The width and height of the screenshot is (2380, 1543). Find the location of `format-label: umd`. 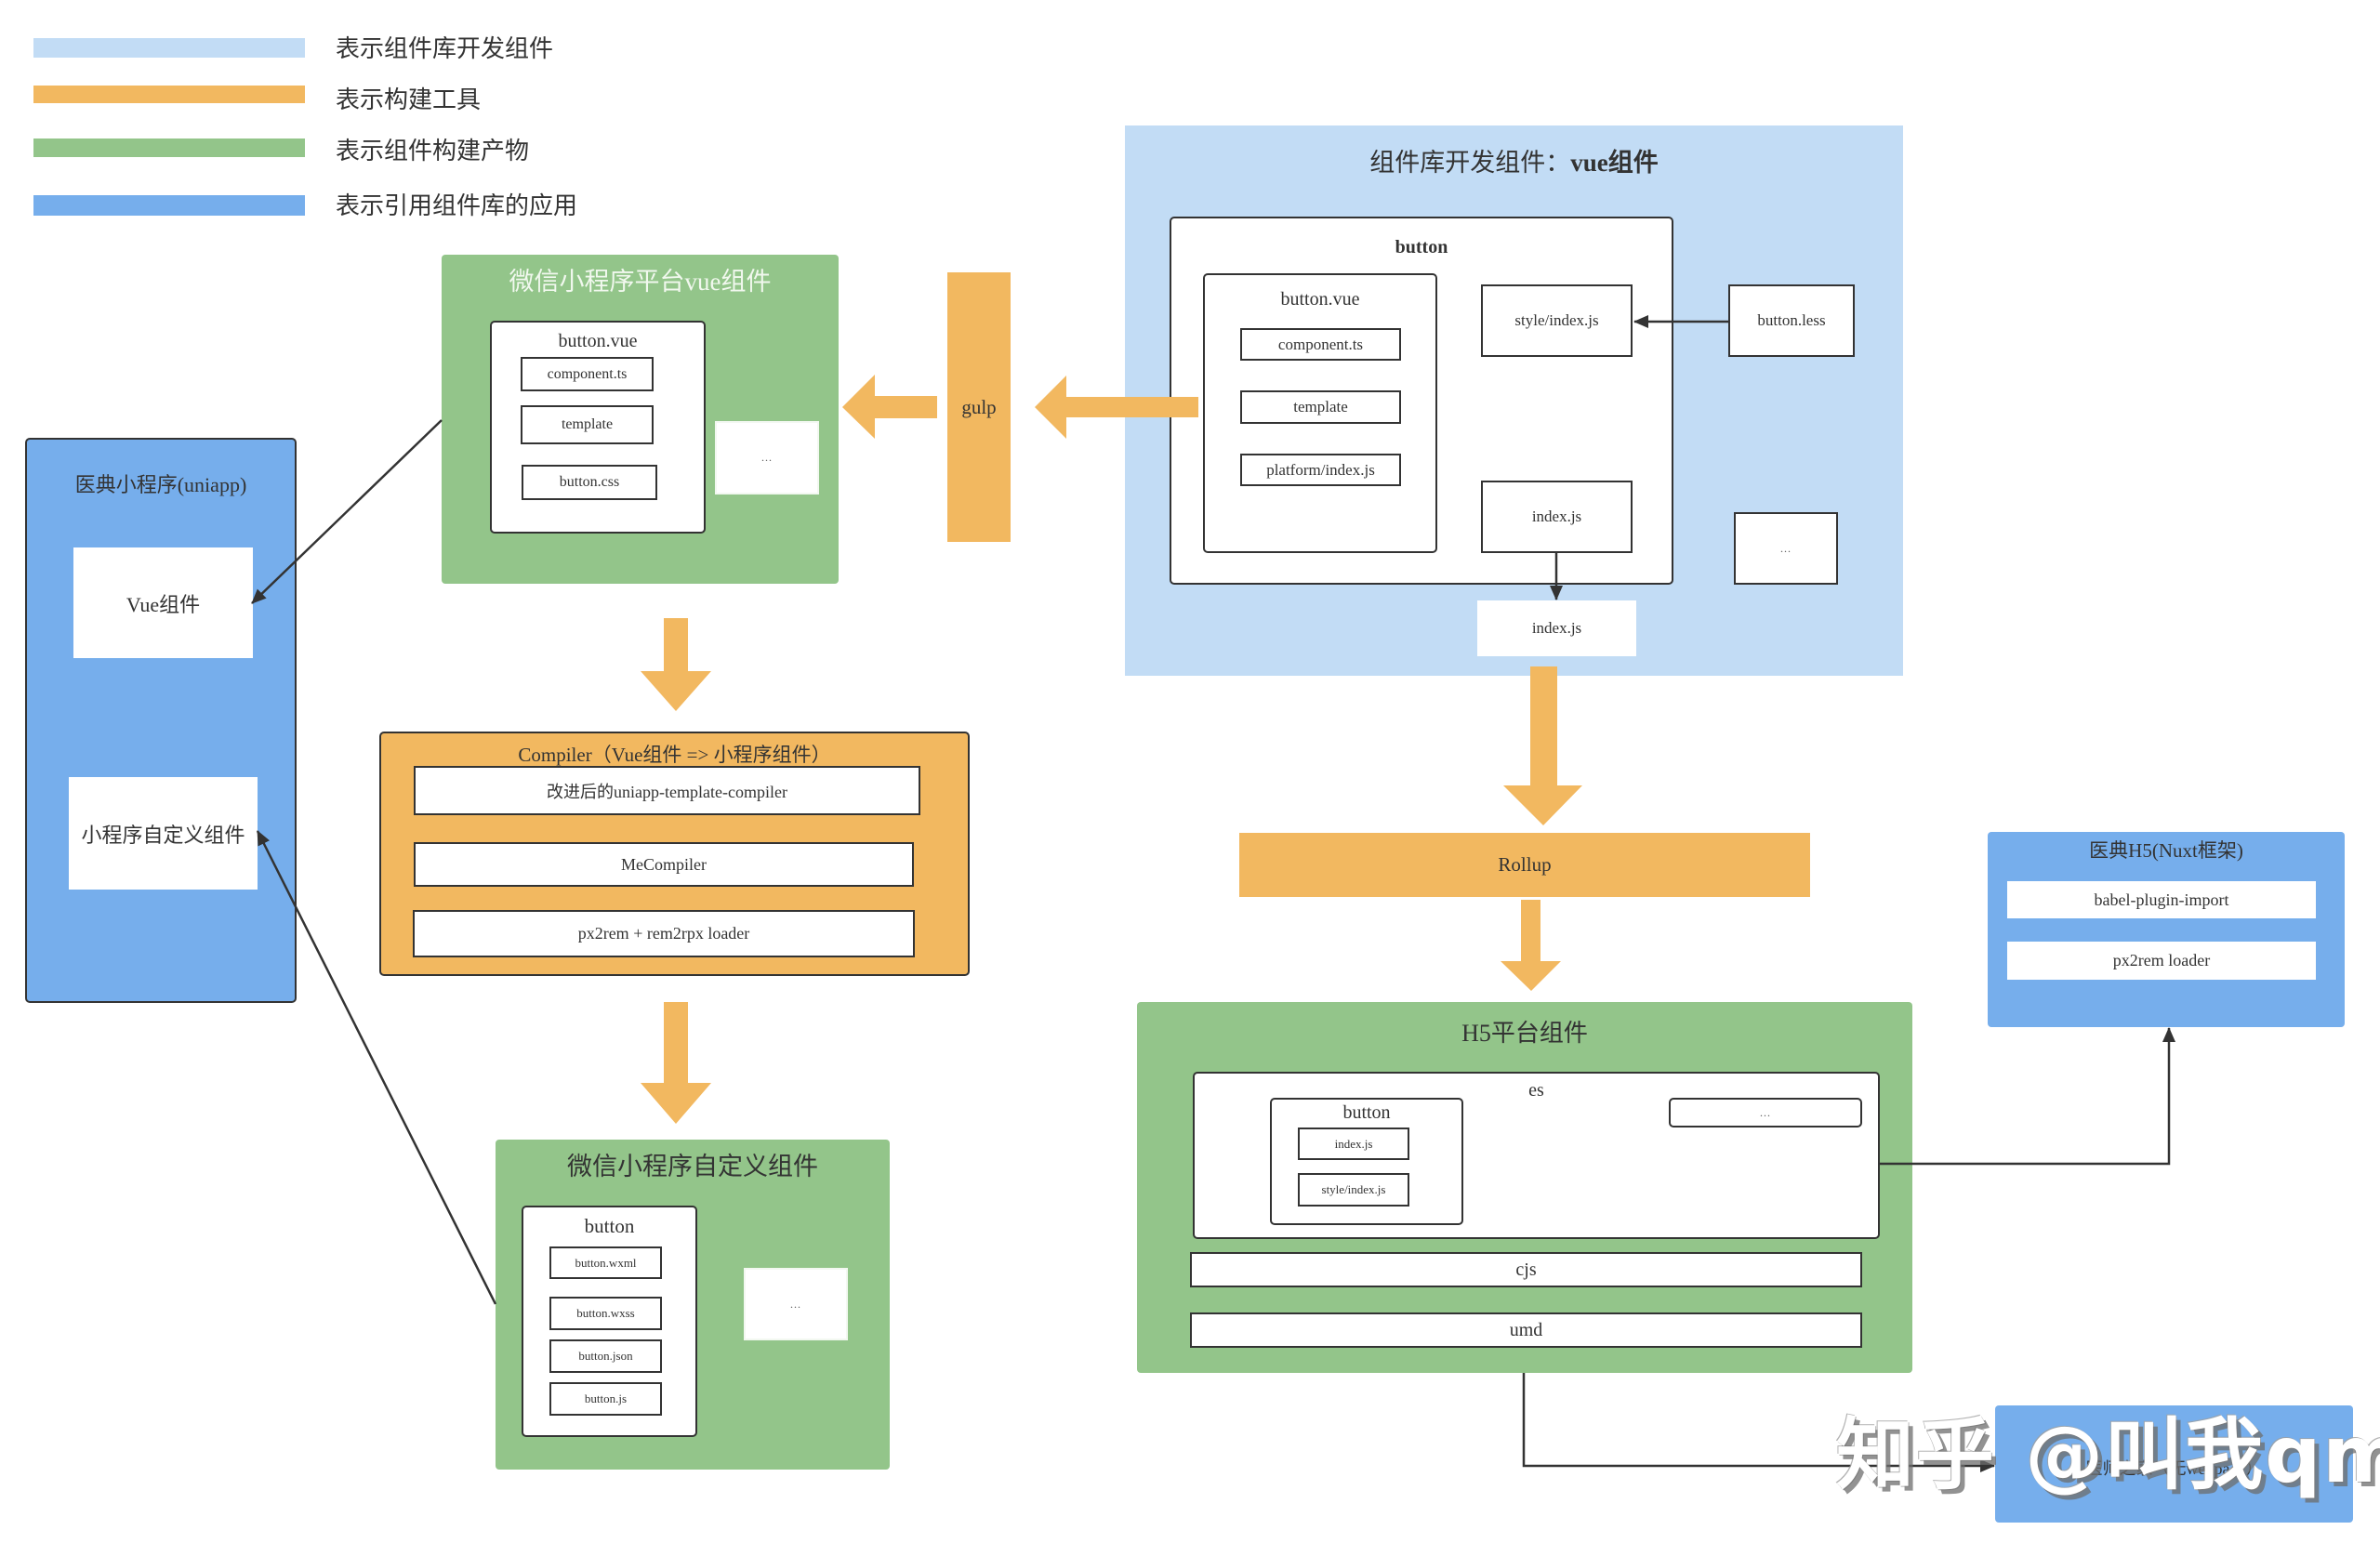

format-label: umd is located at coordinates (1526, 1329).